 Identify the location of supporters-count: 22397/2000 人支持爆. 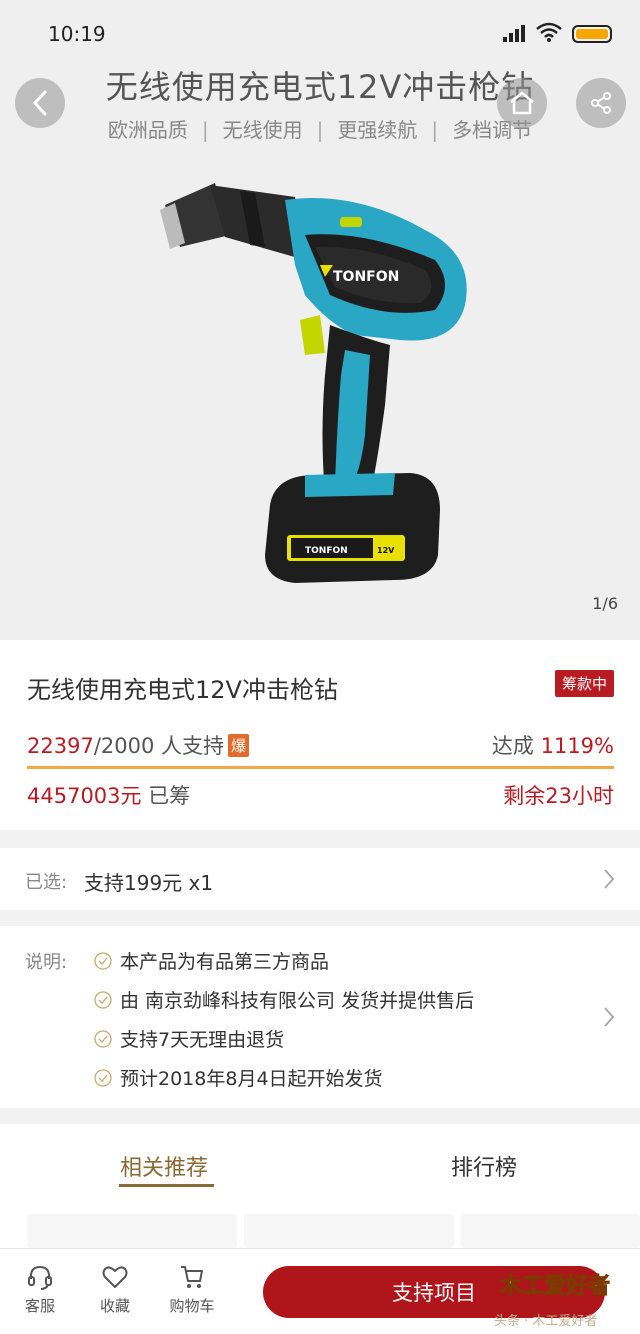
(138, 745).